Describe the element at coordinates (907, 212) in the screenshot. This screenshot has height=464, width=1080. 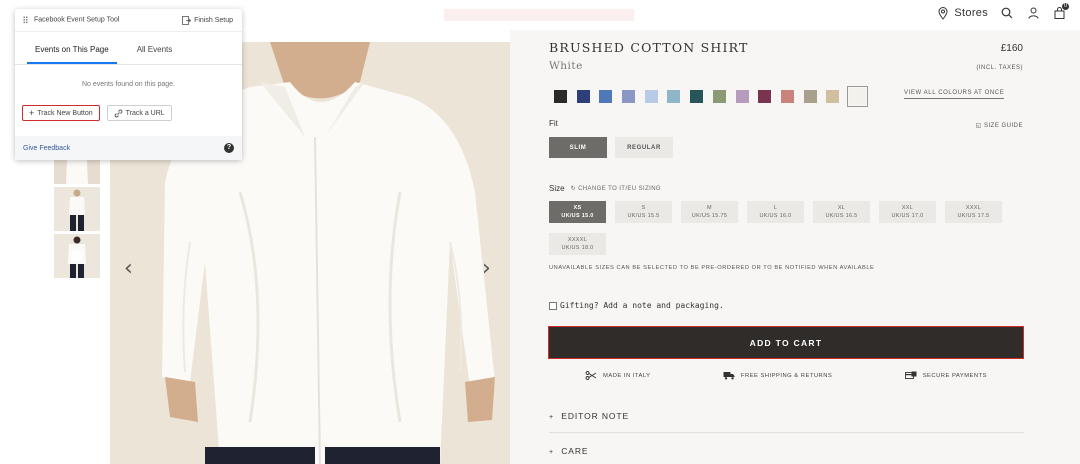
I see `size-option-xxl: XXL UK/US 17.0` at that location.